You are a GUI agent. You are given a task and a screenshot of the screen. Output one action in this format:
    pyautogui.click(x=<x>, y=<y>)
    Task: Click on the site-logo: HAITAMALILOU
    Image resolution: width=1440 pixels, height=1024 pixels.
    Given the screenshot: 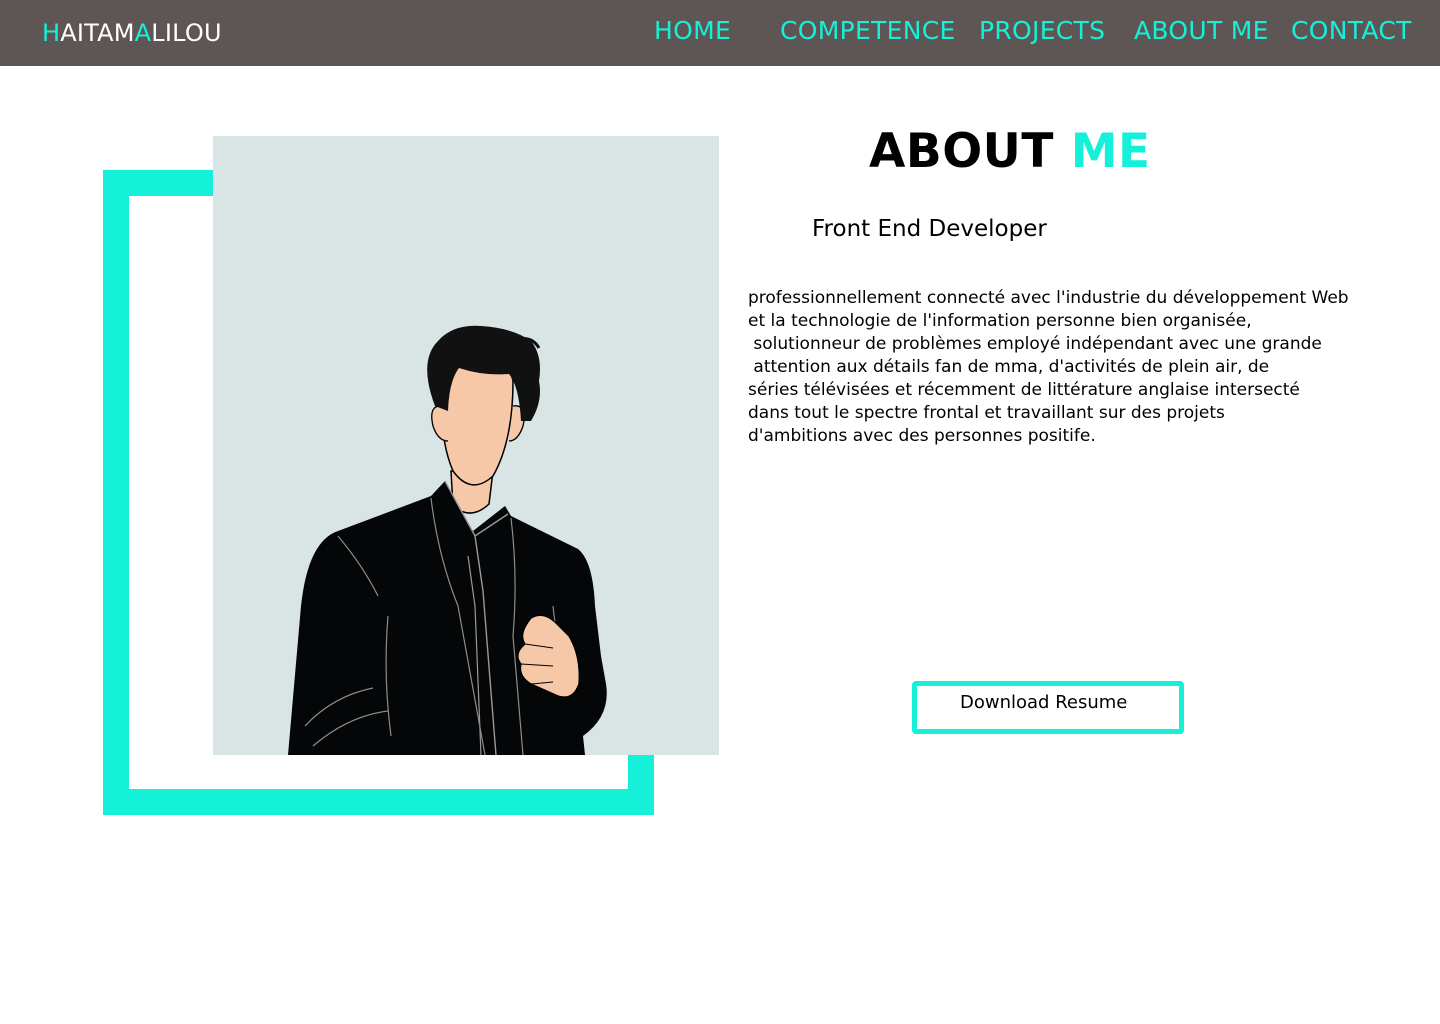 What is the action you would take?
    pyautogui.click(x=132, y=33)
    